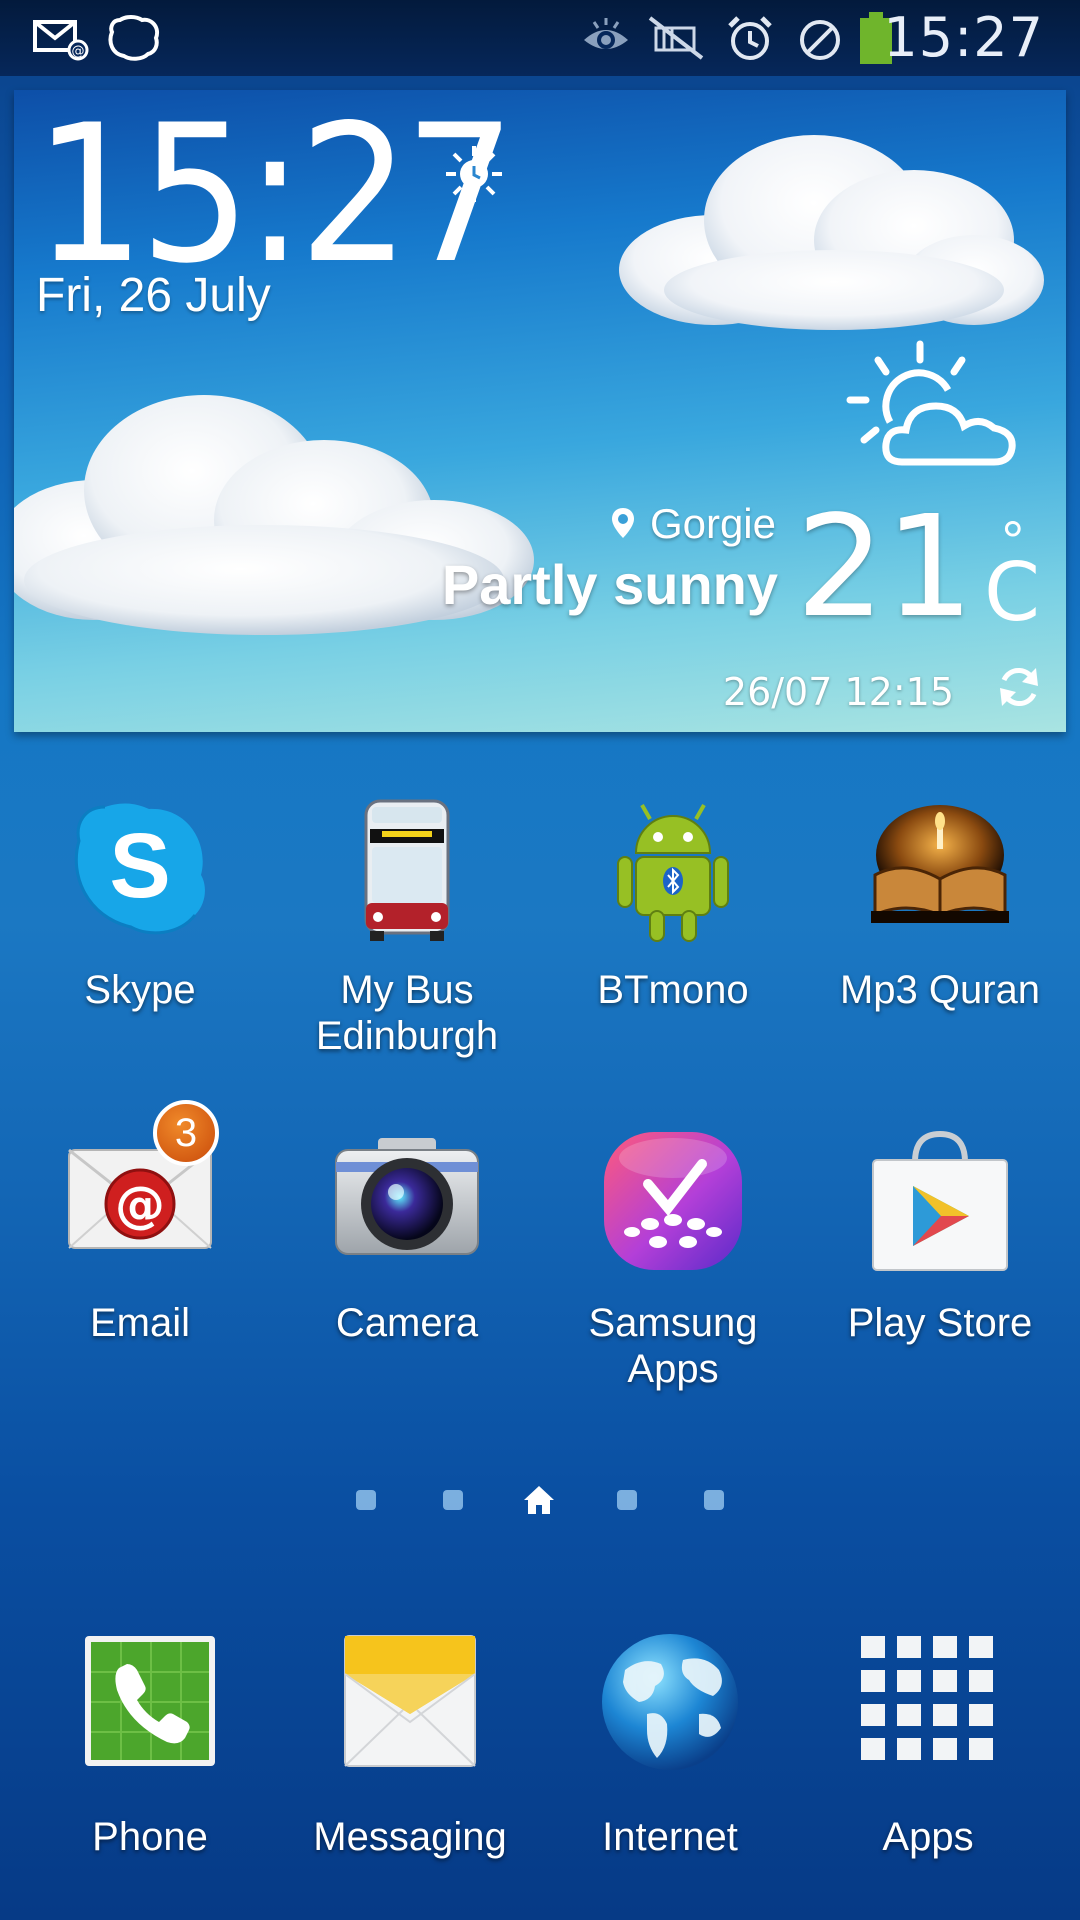 Image resolution: width=1080 pixels, height=1920 pixels. Describe the element at coordinates (884, 567) in the screenshot. I see `temperature: 21` at that location.